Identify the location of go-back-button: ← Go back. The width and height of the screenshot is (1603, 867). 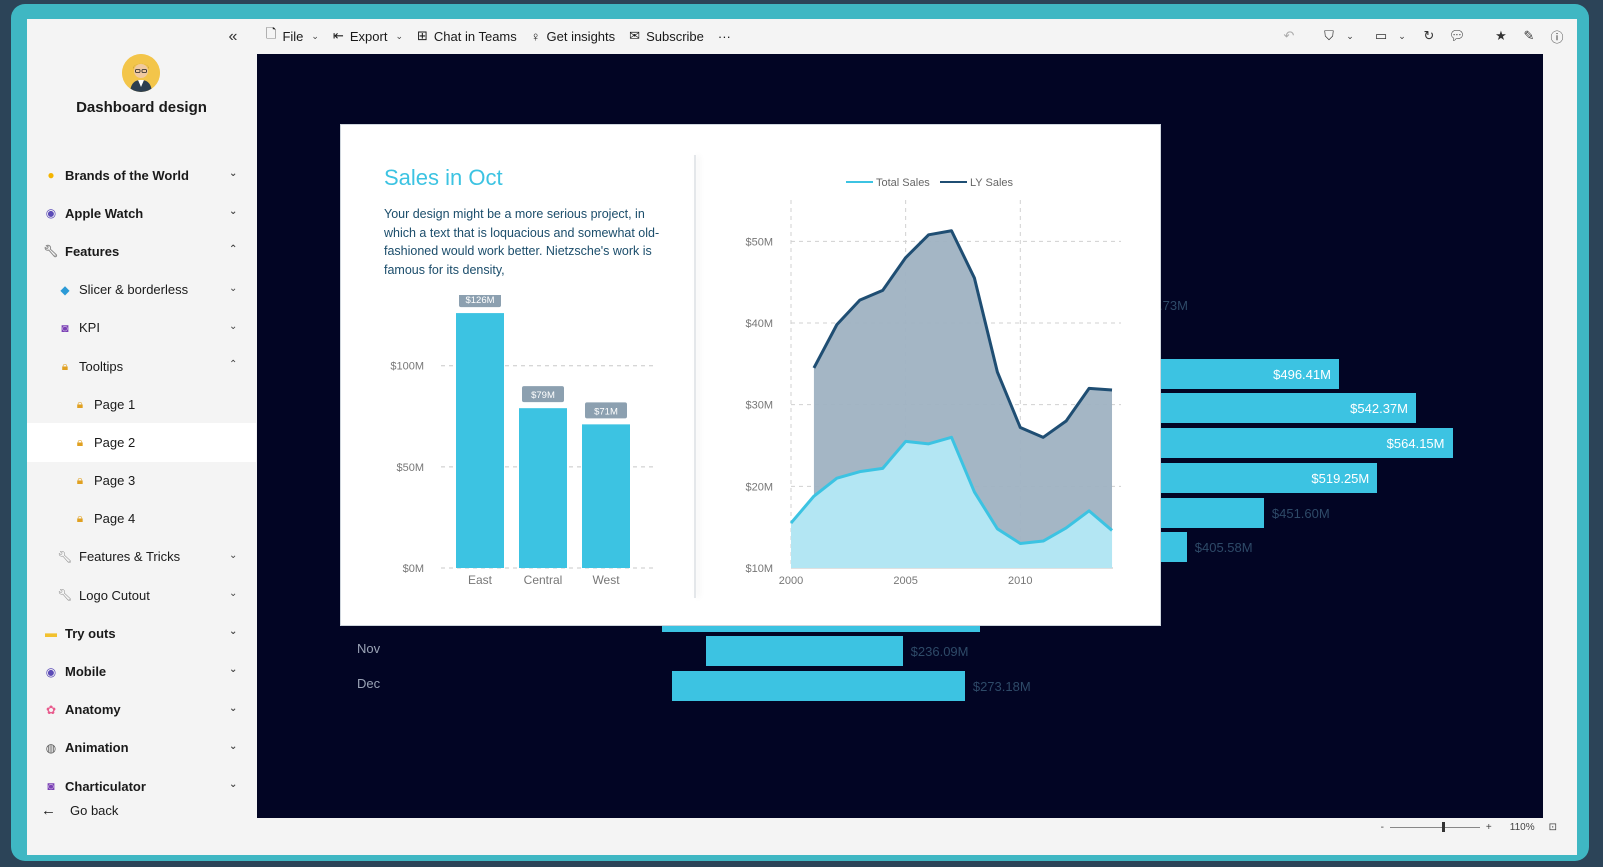
(79, 810).